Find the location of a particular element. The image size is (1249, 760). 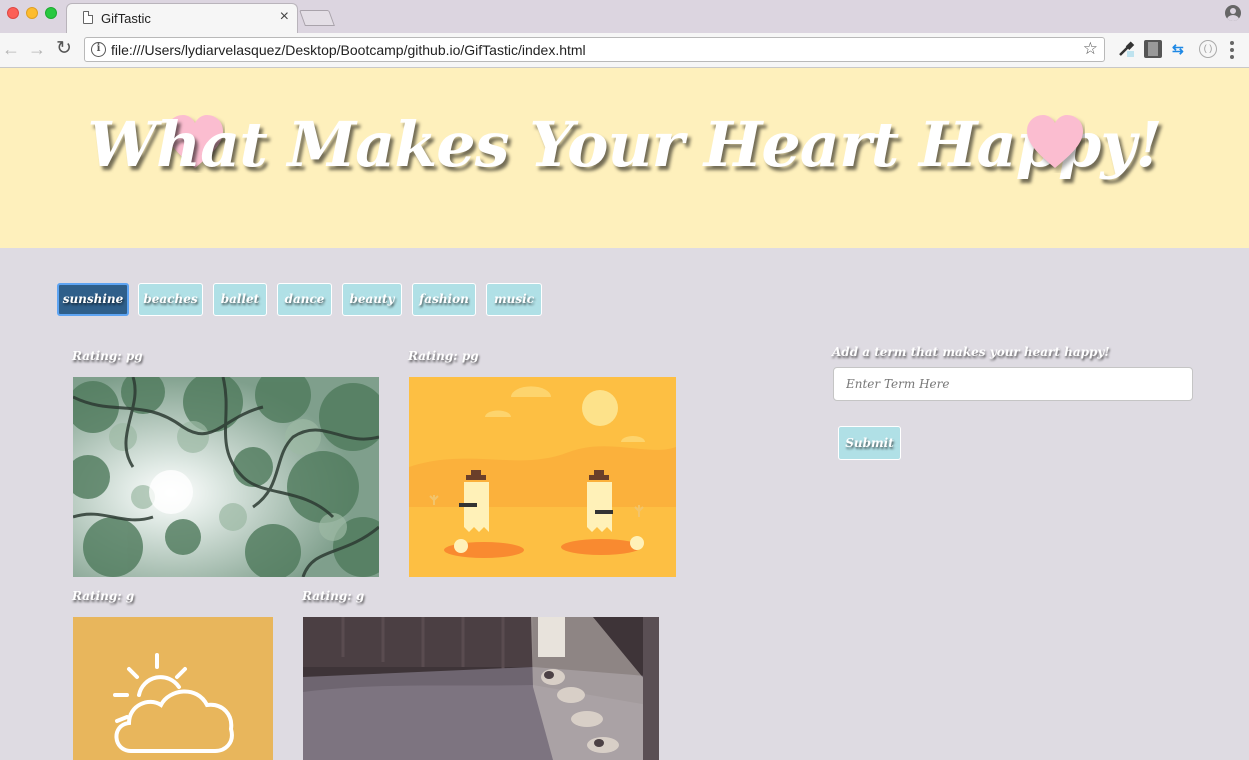

close-window-button is located at coordinates (13, 13).